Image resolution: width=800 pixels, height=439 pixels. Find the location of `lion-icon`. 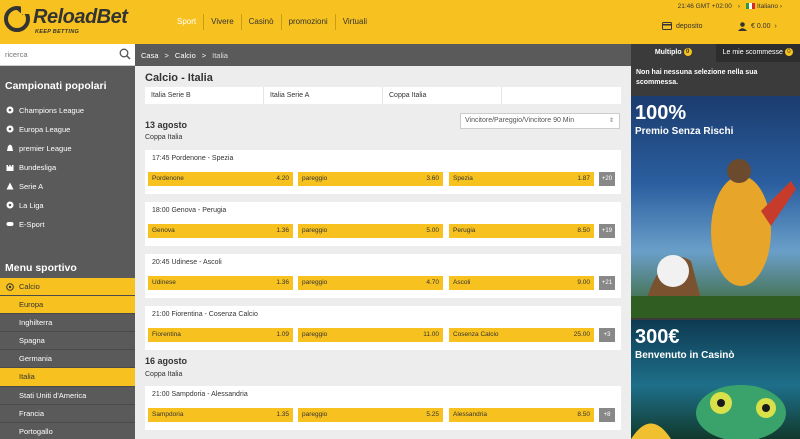

lion-icon is located at coordinates (10, 147).